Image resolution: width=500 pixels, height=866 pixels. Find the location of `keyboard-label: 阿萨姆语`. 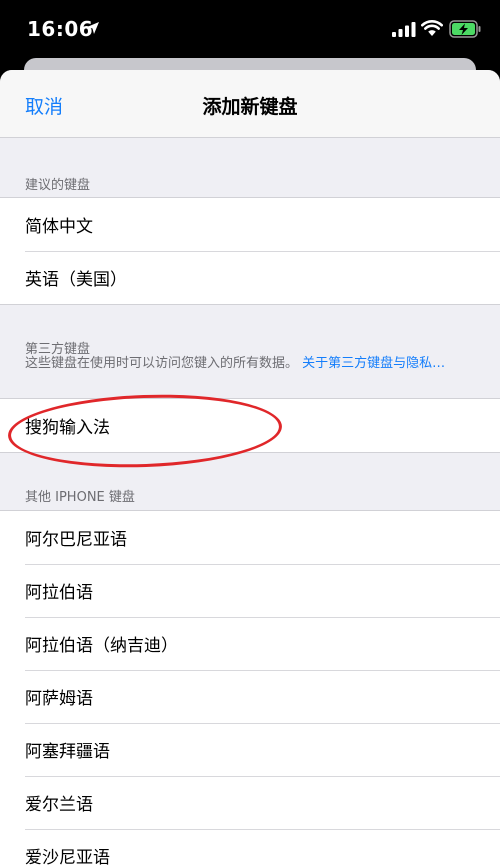

keyboard-label: 阿萨姆语 is located at coordinates (59, 699).